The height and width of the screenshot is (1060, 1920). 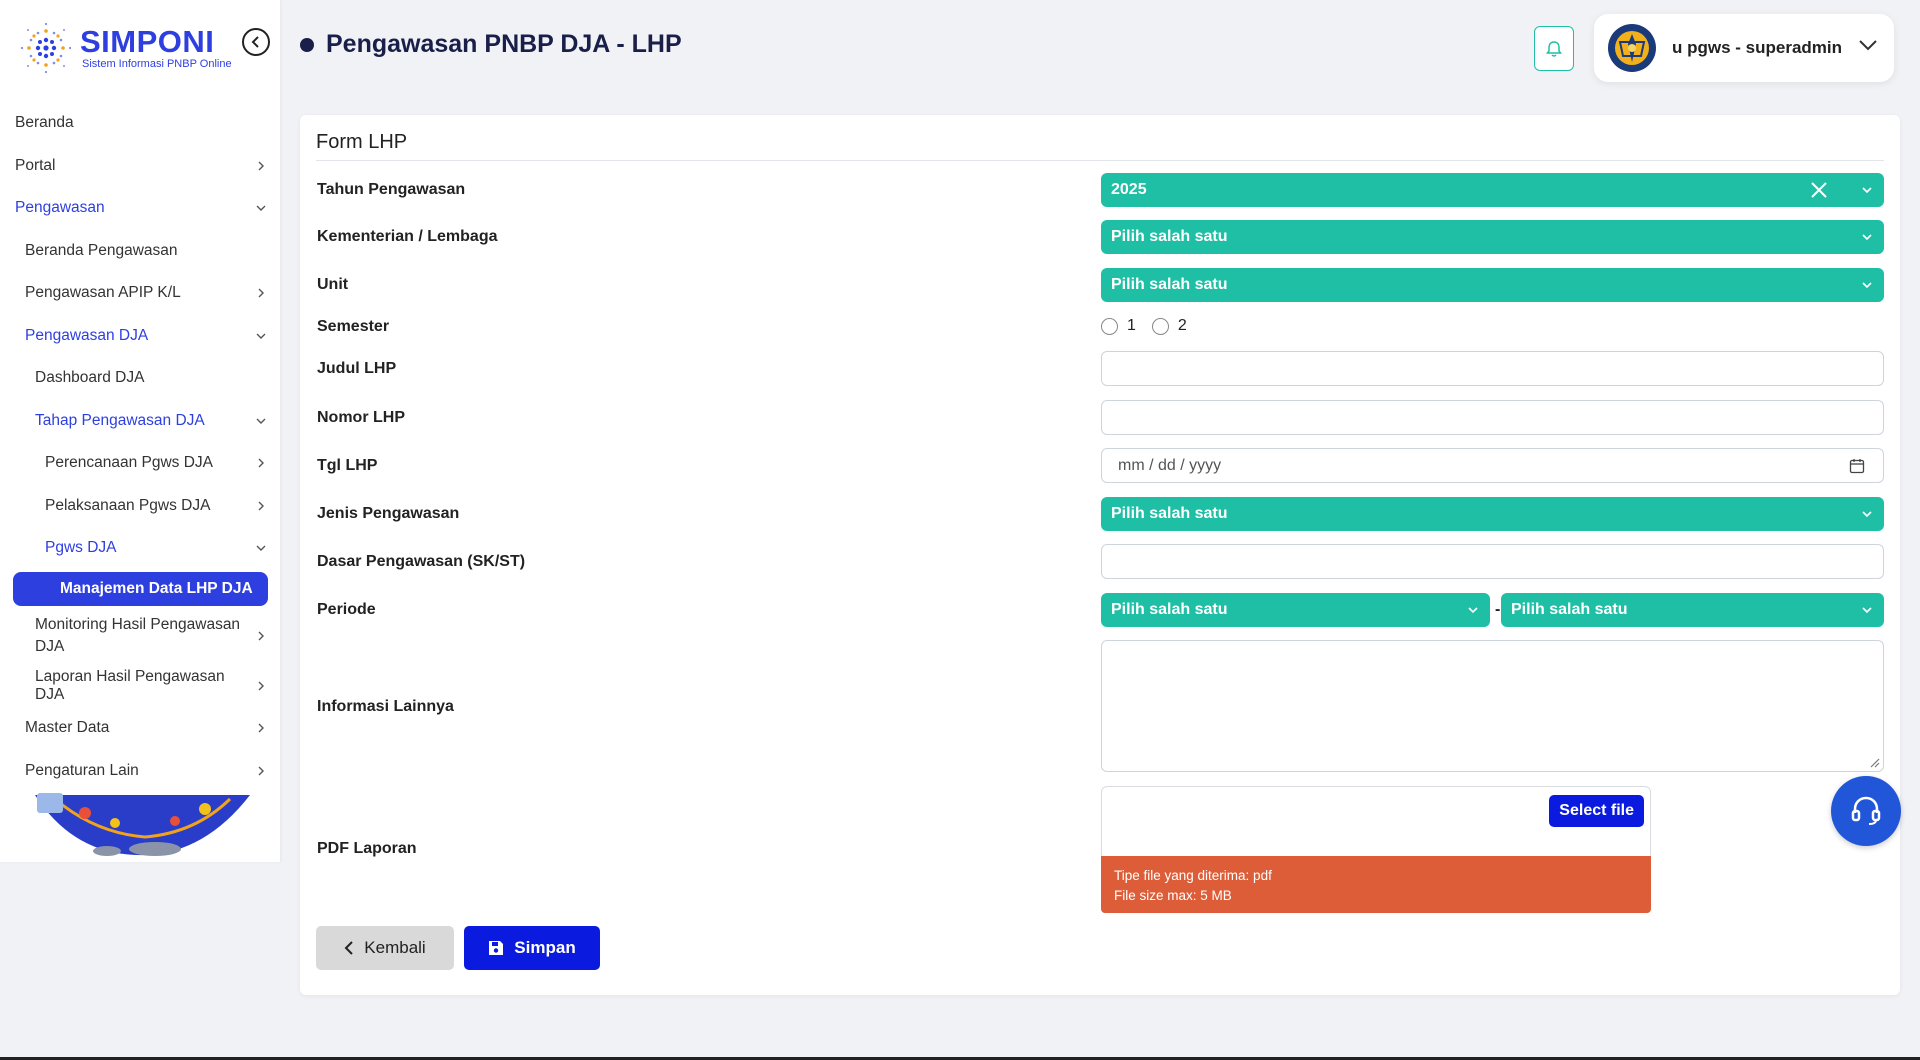 What do you see at coordinates (90, 378) in the screenshot?
I see `sidebar-item-label: Dashboard DJA` at bounding box center [90, 378].